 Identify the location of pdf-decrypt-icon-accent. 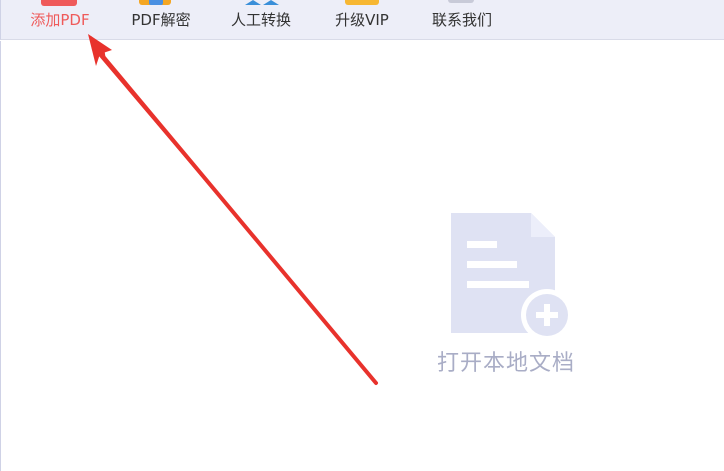
(156, 2).